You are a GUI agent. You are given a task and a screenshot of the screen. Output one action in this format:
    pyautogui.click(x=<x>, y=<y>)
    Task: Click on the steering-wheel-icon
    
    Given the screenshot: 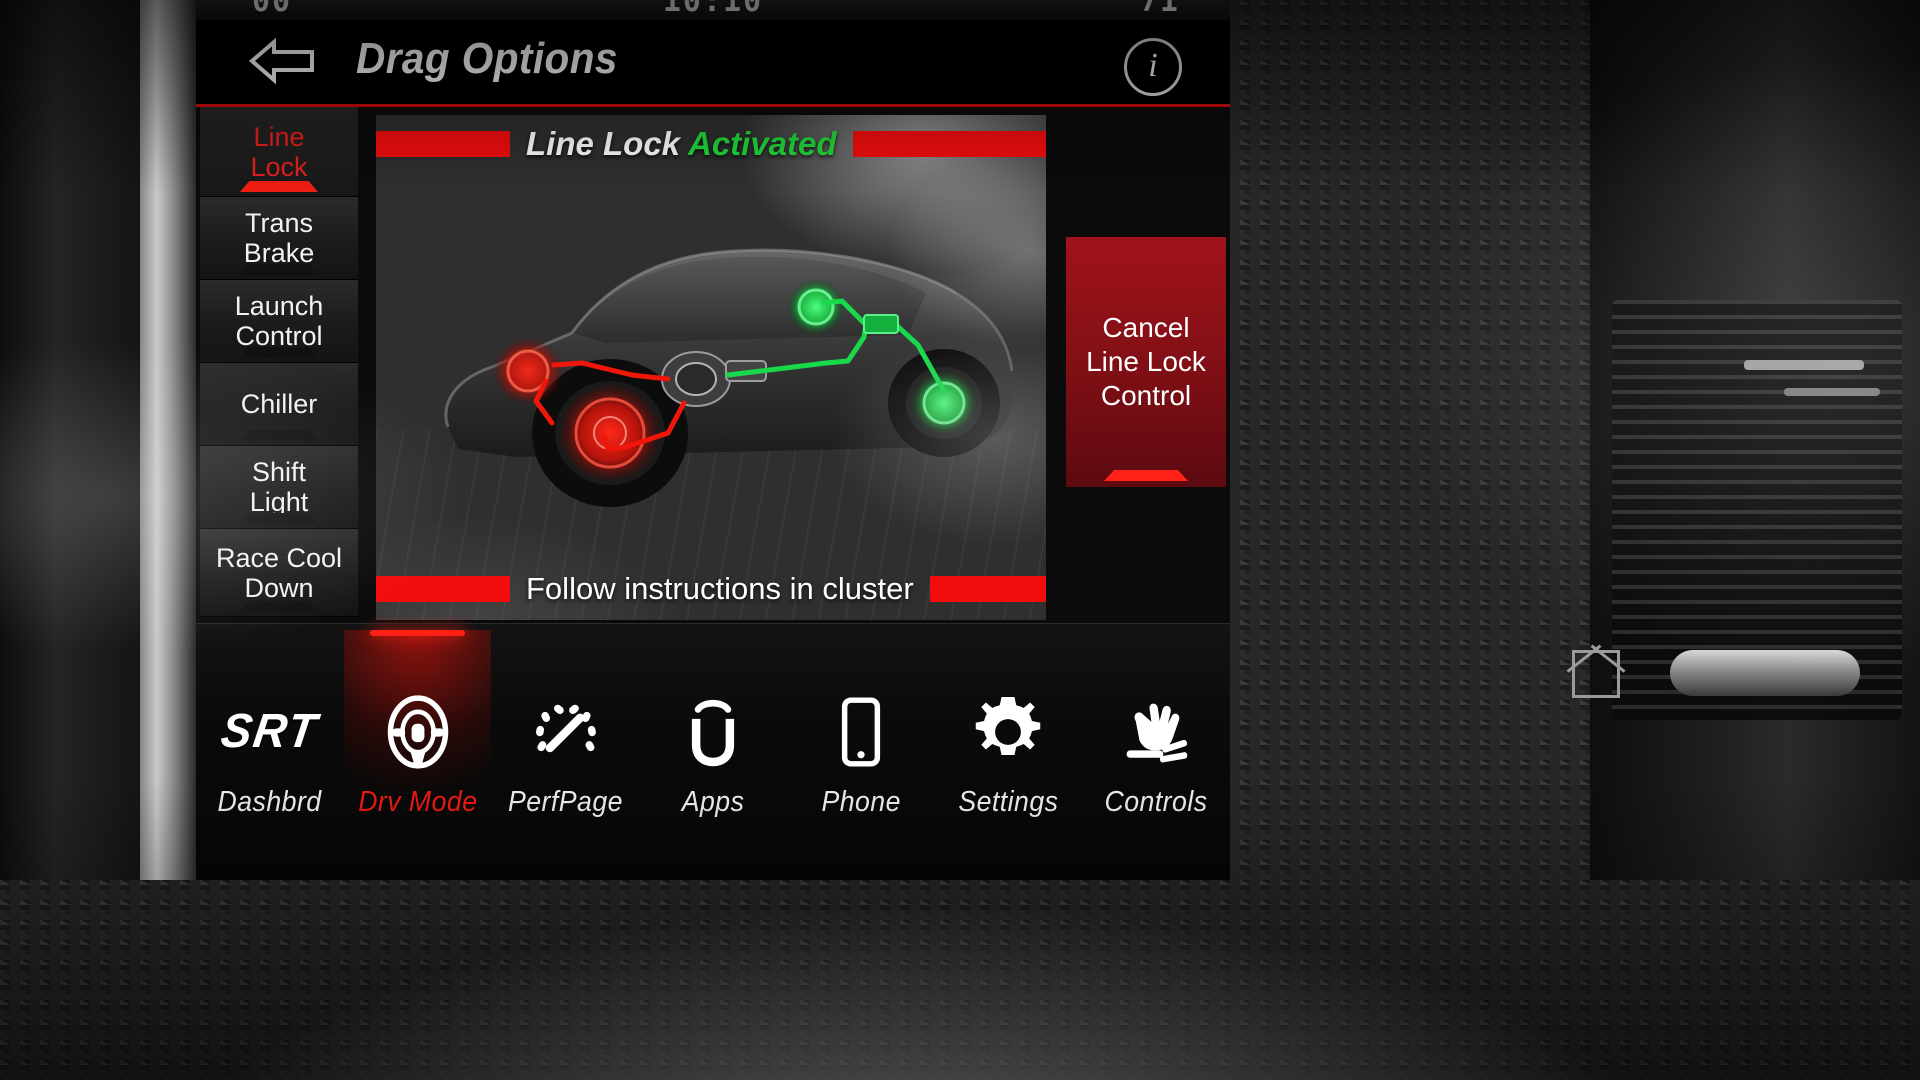 What is the action you would take?
    pyautogui.click(x=418, y=732)
    